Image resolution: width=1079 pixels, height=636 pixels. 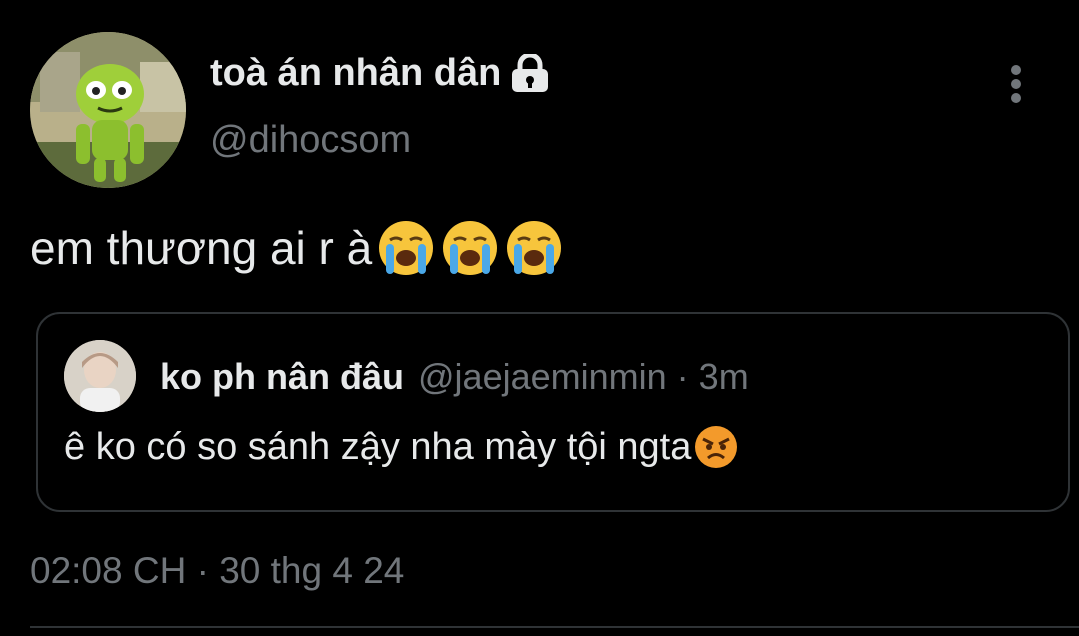 What do you see at coordinates (310, 140) in the screenshot?
I see `author-handle: @dihocsom` at bounding box center [310, 140].